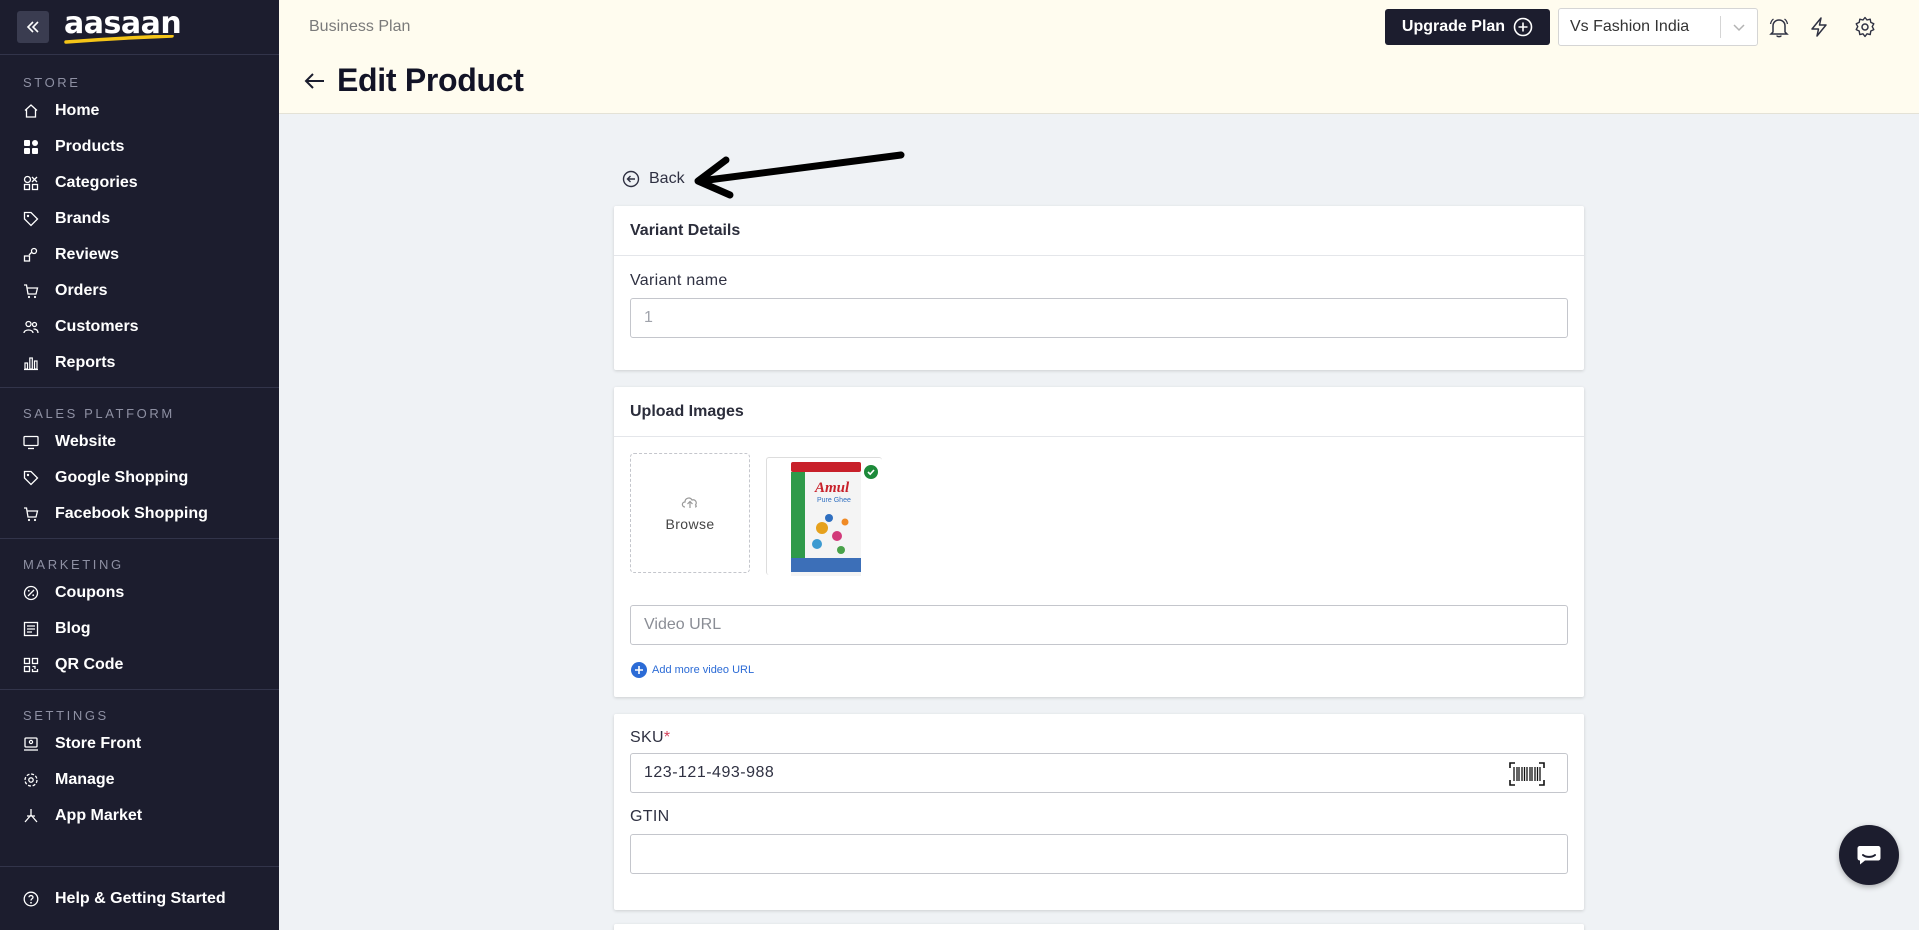 Image resolution: width=1919 pixels, height=930 pixels. I want to click on required-asterisk: *, so click(667, 737).